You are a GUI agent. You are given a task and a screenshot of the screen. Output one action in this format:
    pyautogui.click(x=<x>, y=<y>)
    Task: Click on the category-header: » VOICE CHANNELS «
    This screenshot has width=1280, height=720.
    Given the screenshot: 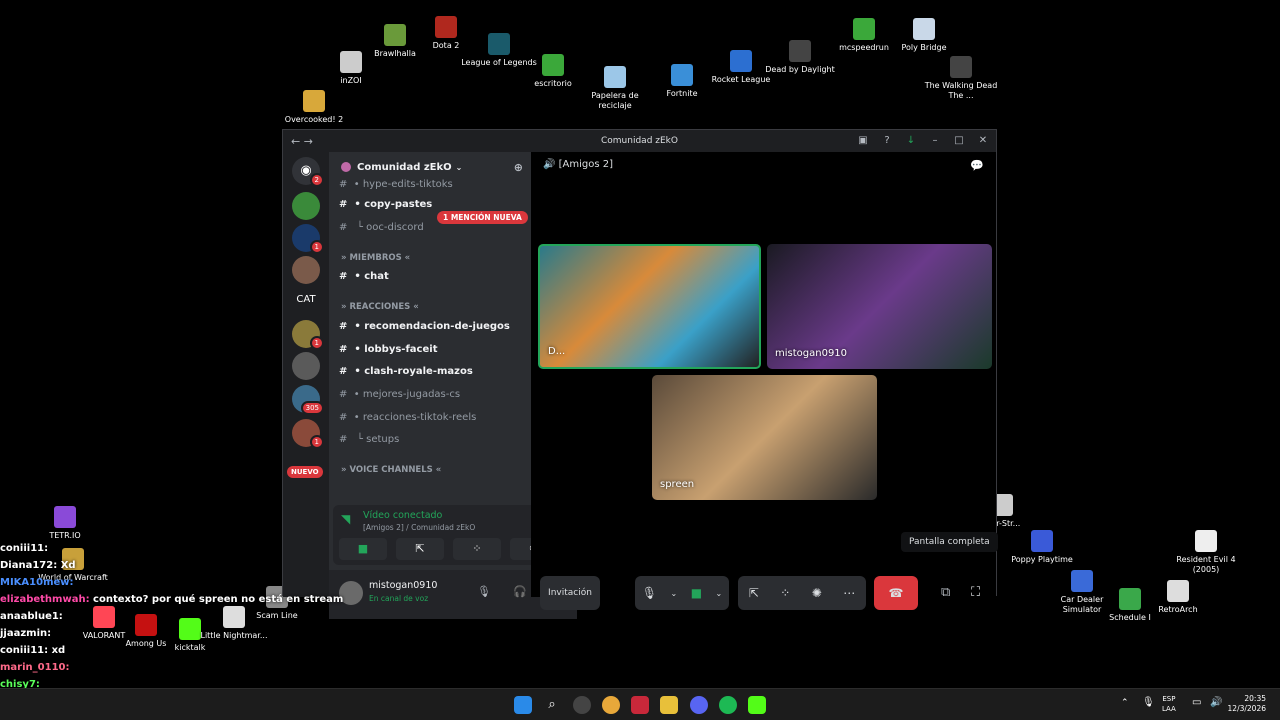 What is the action you would take?
    pyautogui.click(x=391, y=470)
    